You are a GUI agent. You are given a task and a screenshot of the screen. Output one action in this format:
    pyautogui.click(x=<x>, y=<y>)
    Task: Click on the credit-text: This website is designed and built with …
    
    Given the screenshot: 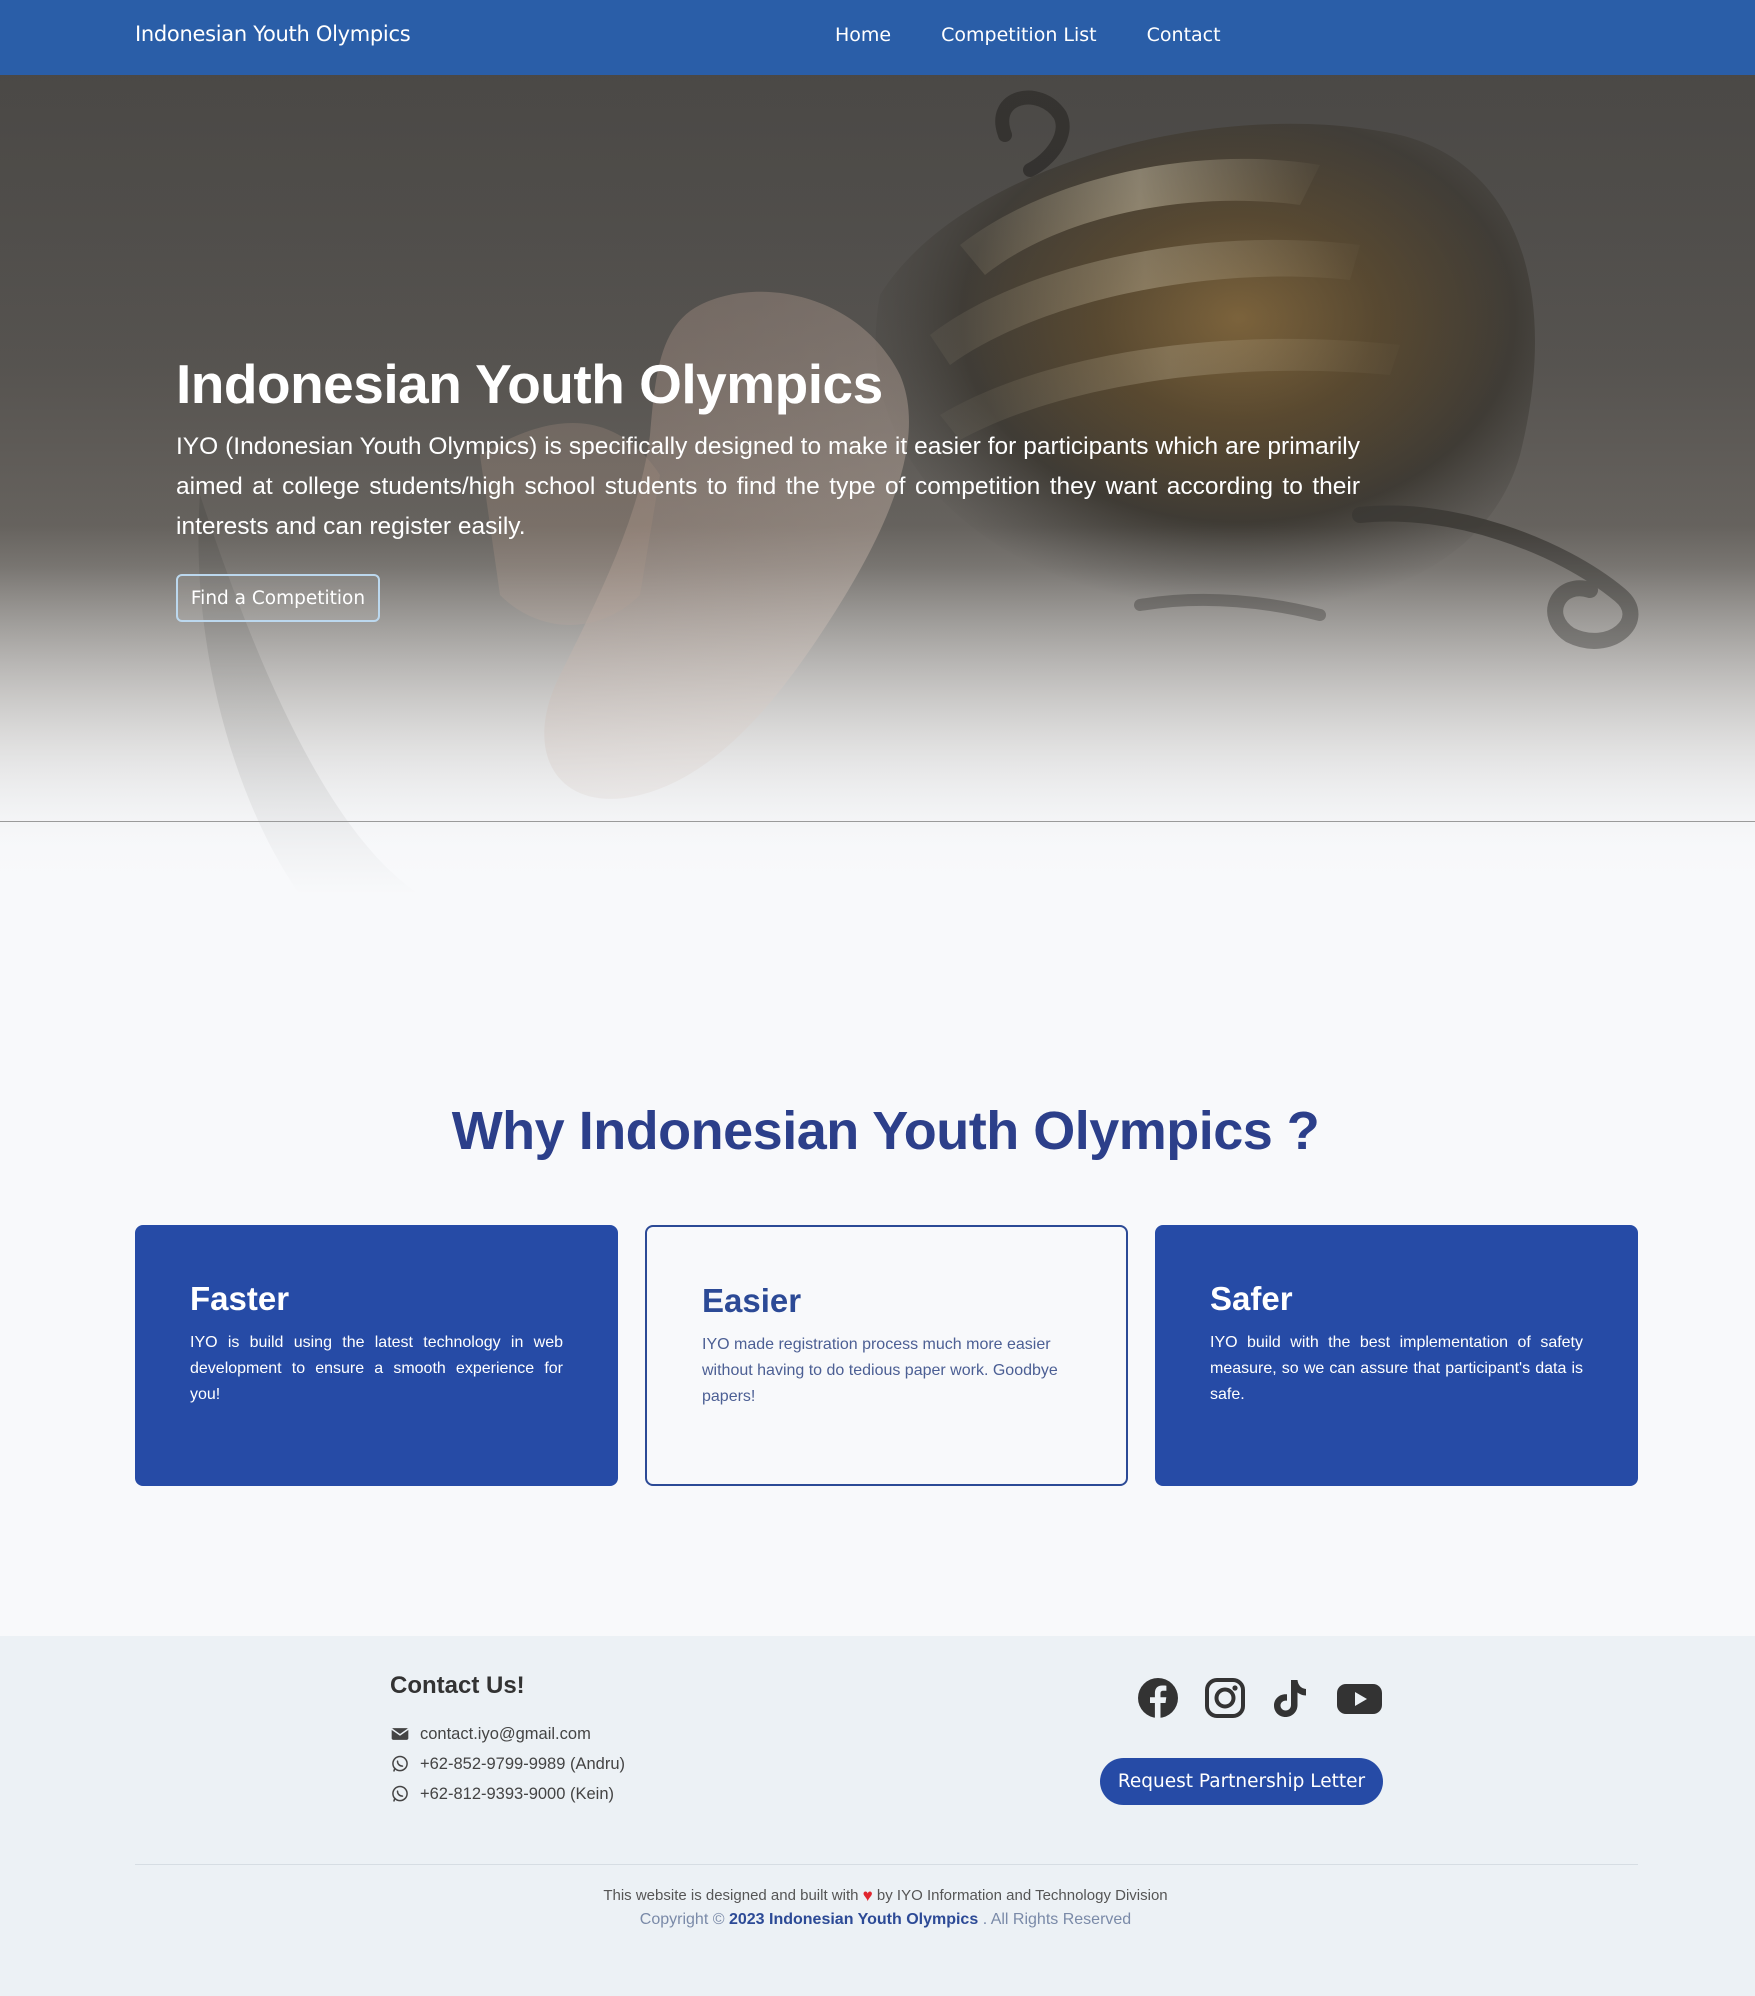 What is the action you would take?
    pyautogui.click(x=877, y=1896)
    